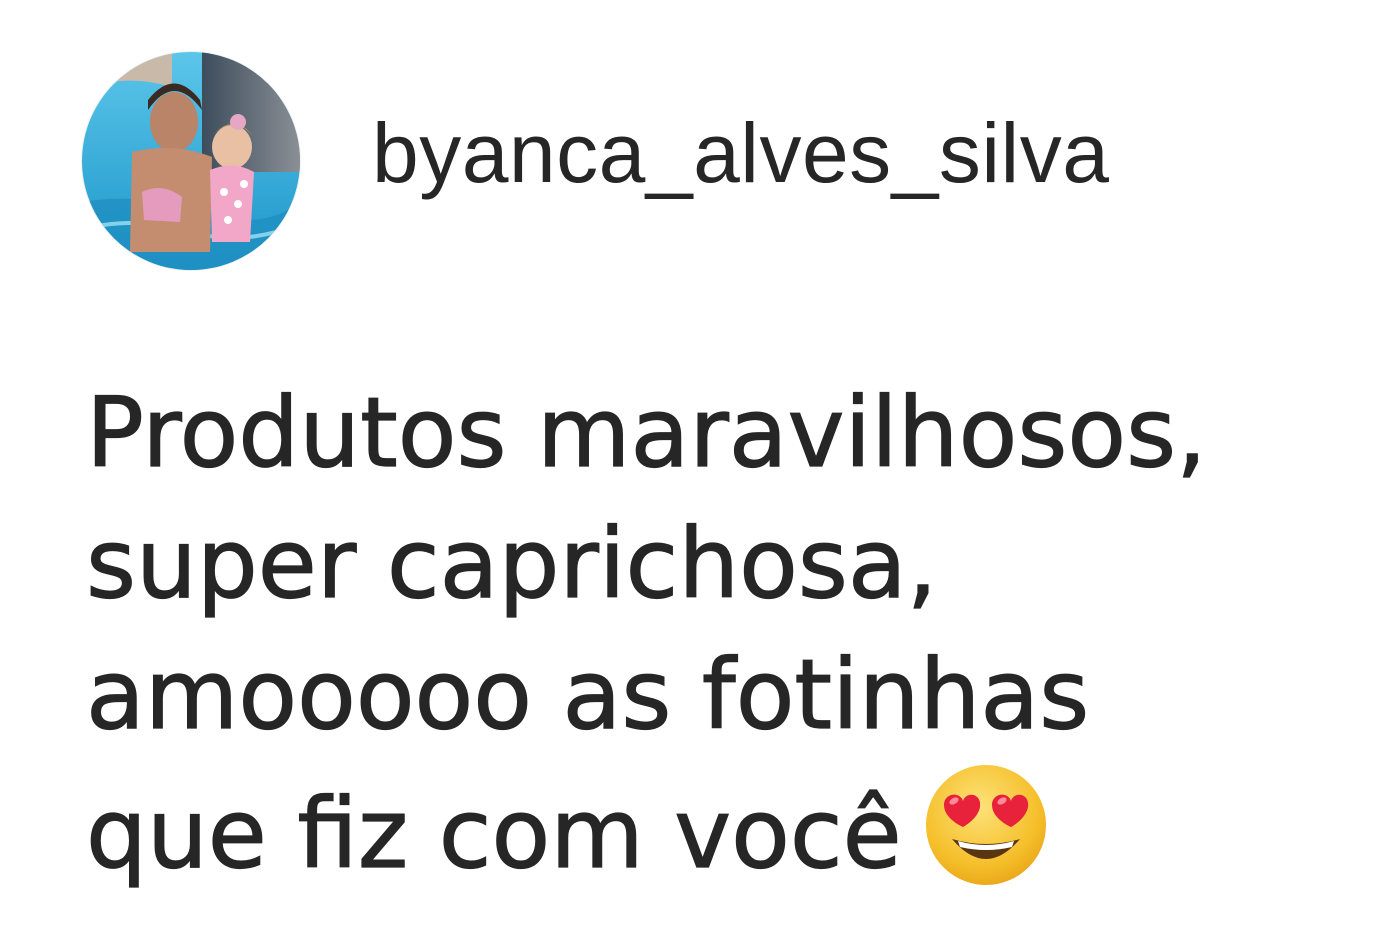 The height and width of the screenshot is (944, 1390). What do you see at coordinates (985, 825) in the screenshot?
I see `heart-eyes-emoji-icon` at bounding box center [985, 825].